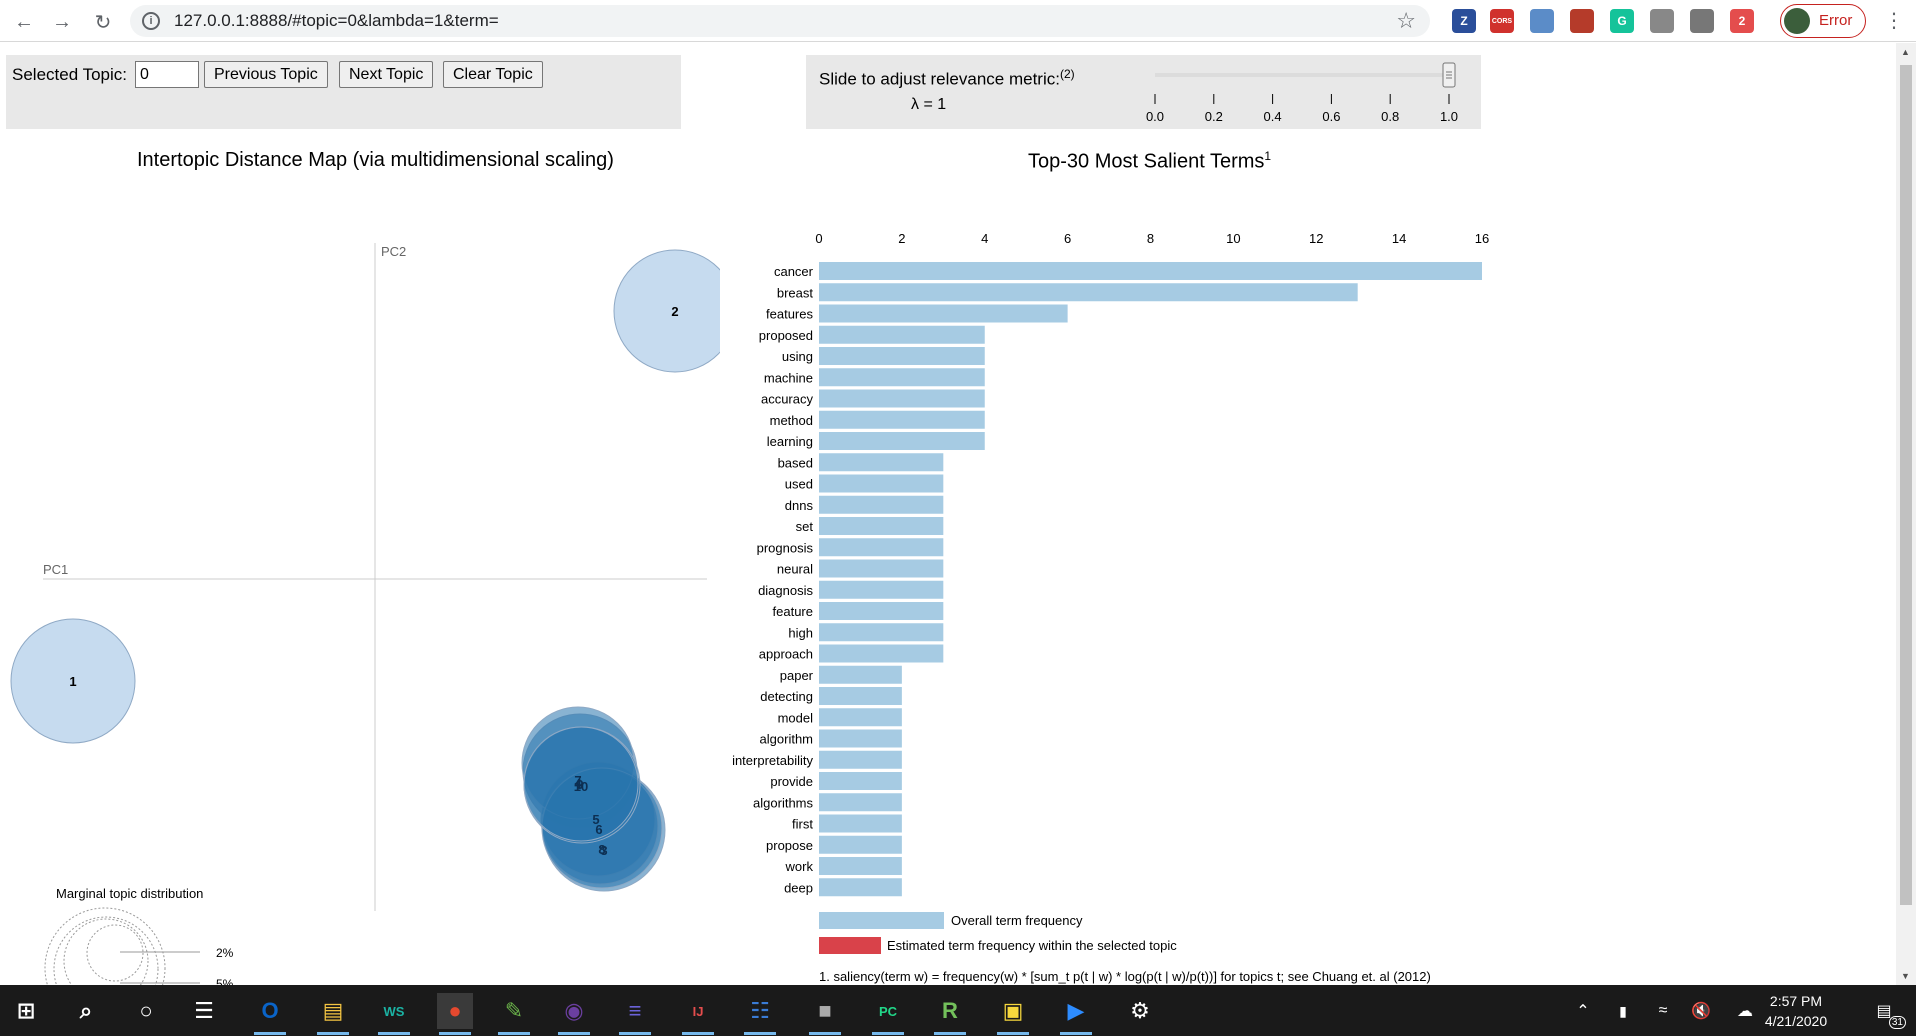  I want to click on term-label: paper, so click(797, 675).